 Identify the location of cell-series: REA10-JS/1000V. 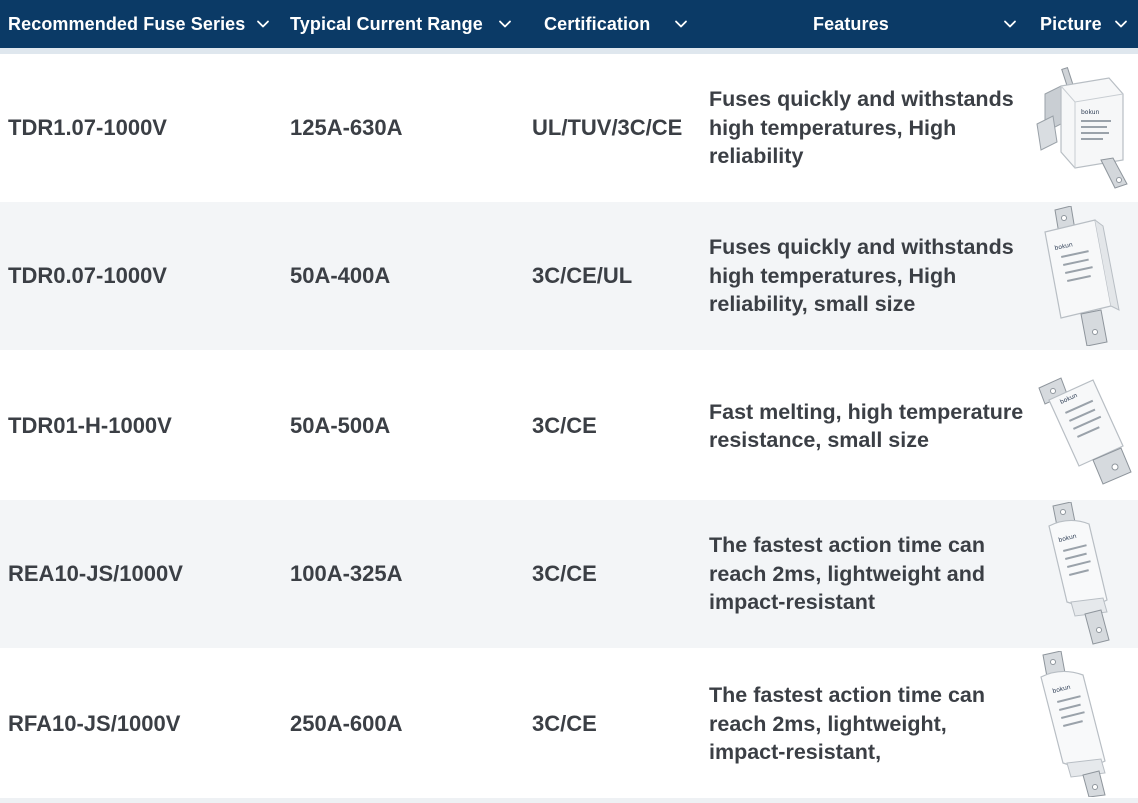
(95, 573).